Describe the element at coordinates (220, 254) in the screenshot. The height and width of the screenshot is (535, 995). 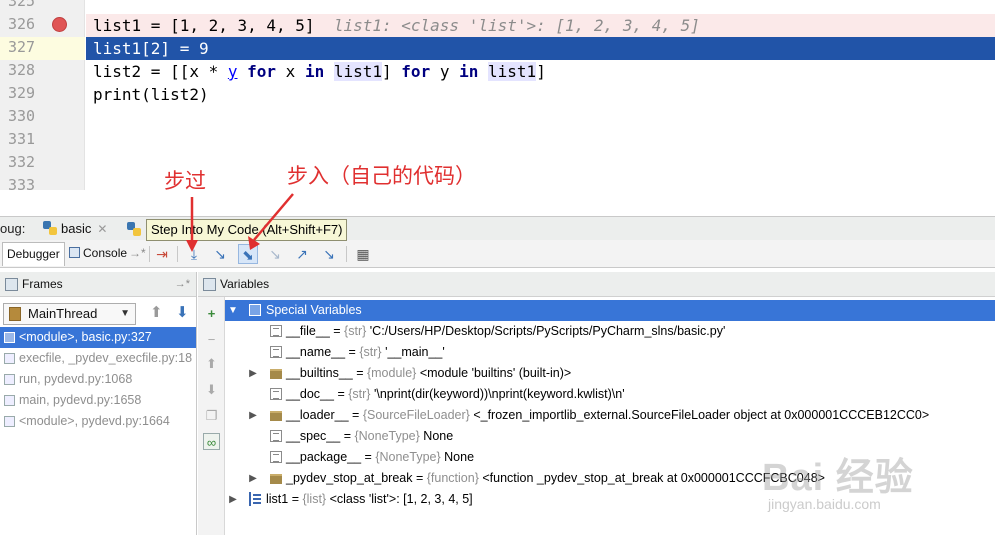
I see `step-into-button: ↘` at that location.